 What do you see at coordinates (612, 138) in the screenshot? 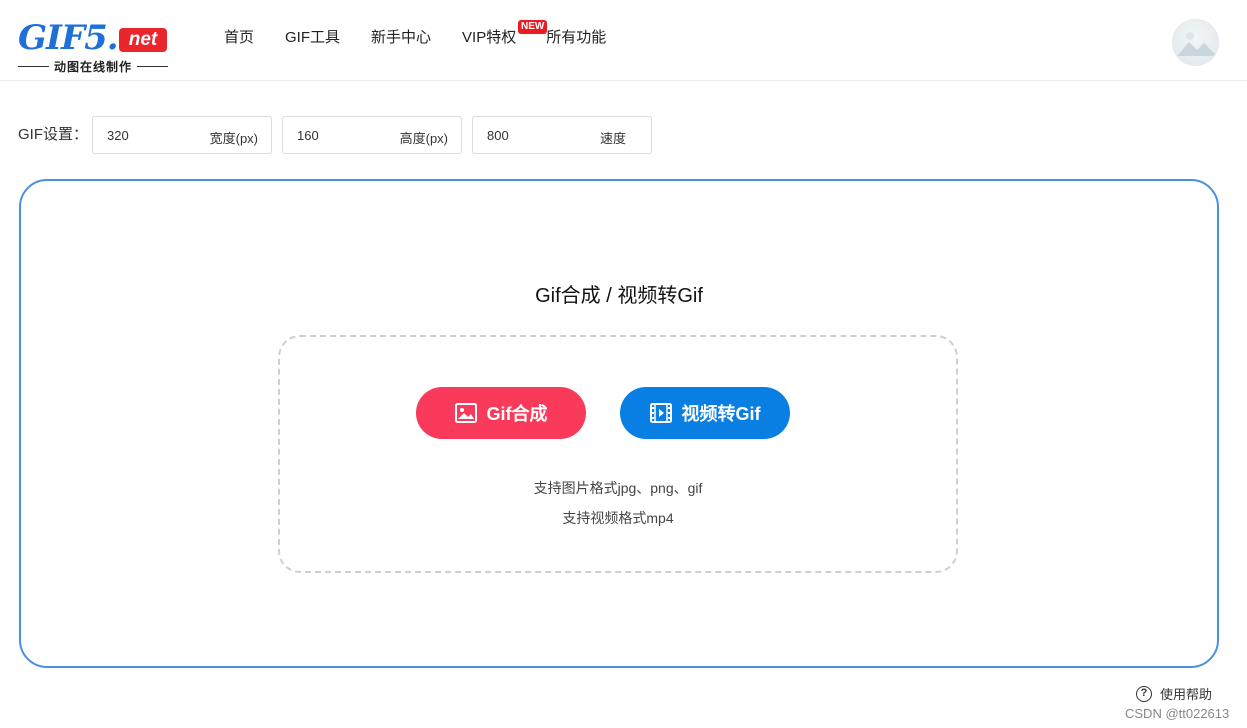
I see `speed-unit: 速度` at bounding box center [612, 138].